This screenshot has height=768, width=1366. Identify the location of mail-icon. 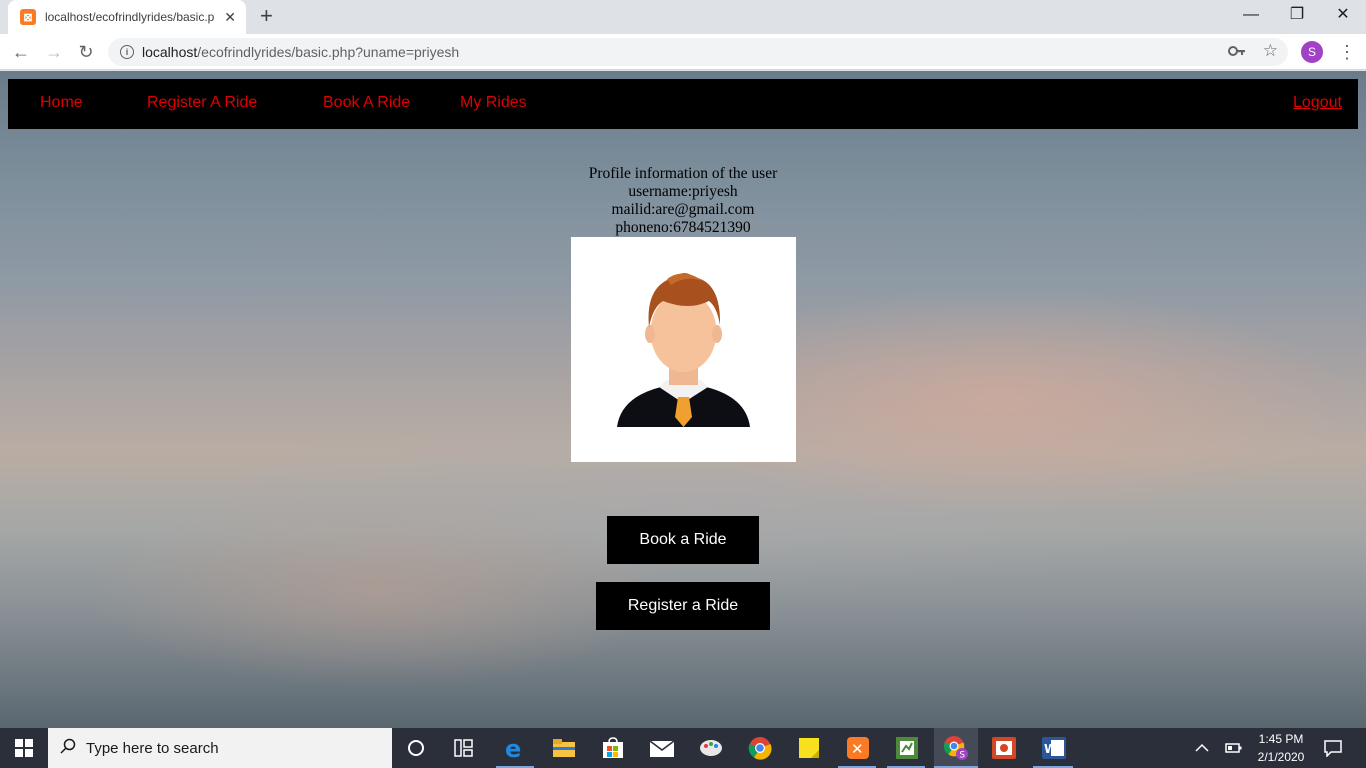
(662, 748).